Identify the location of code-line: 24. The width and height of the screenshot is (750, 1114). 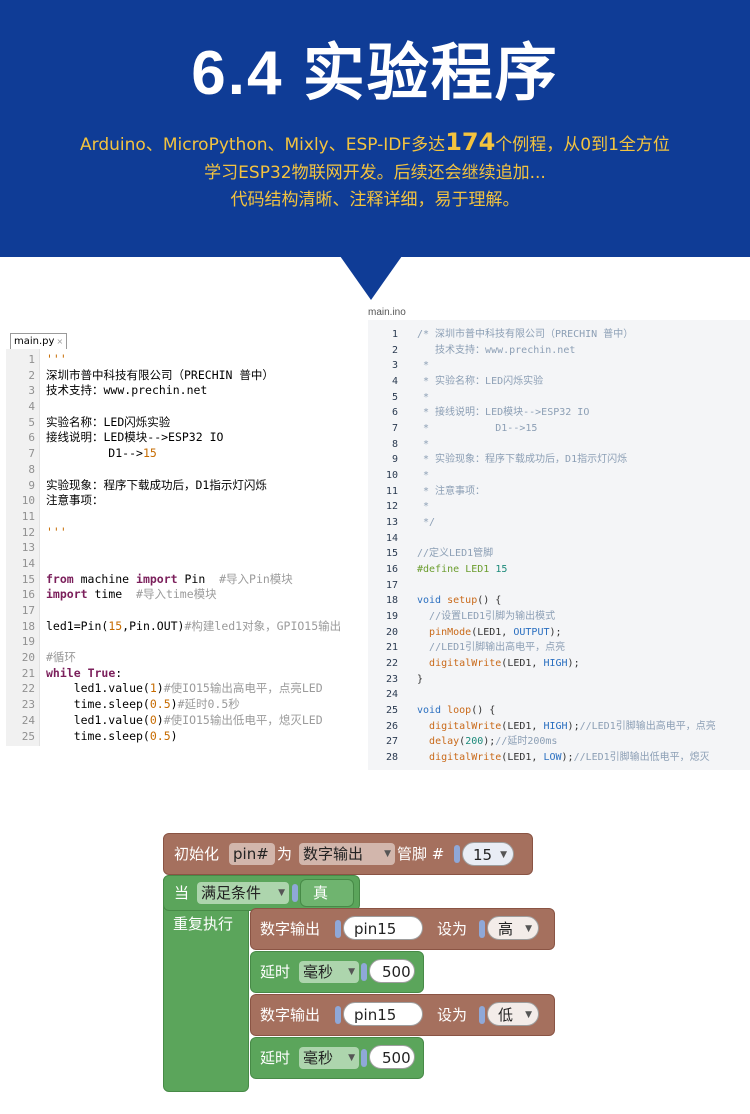
(559, 695).